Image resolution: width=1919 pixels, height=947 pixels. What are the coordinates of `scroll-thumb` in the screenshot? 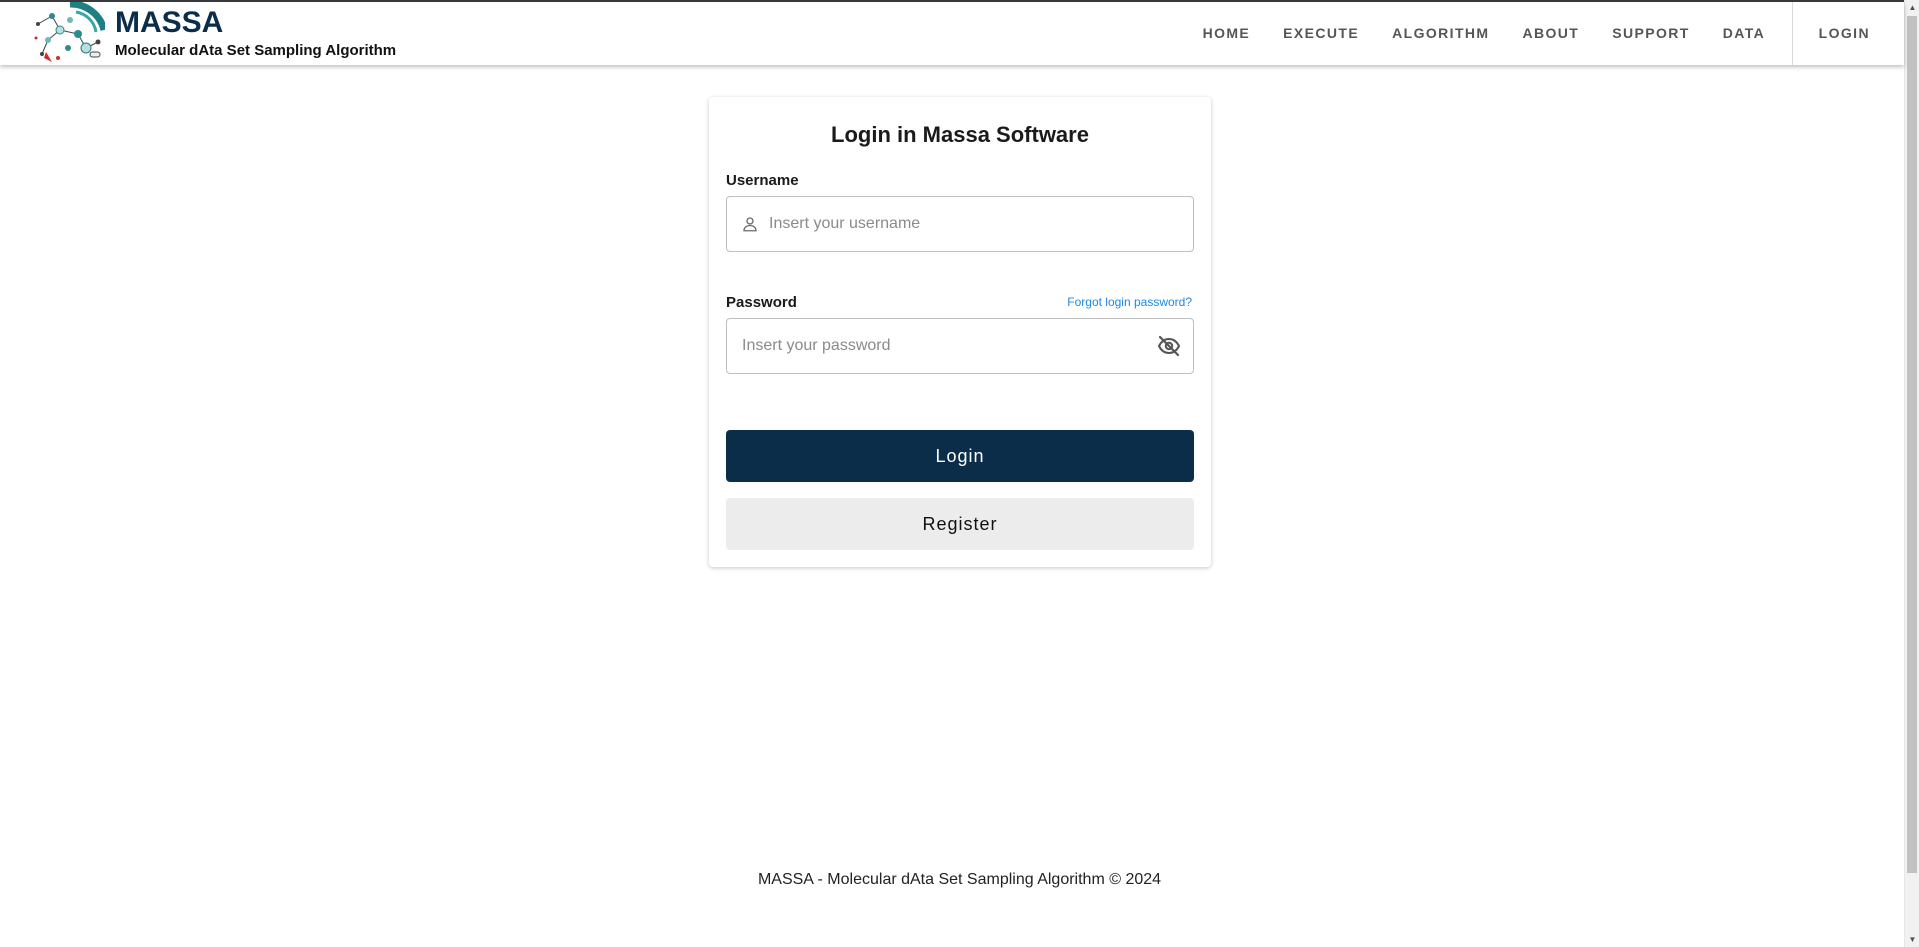 It's located at (1912, 444).